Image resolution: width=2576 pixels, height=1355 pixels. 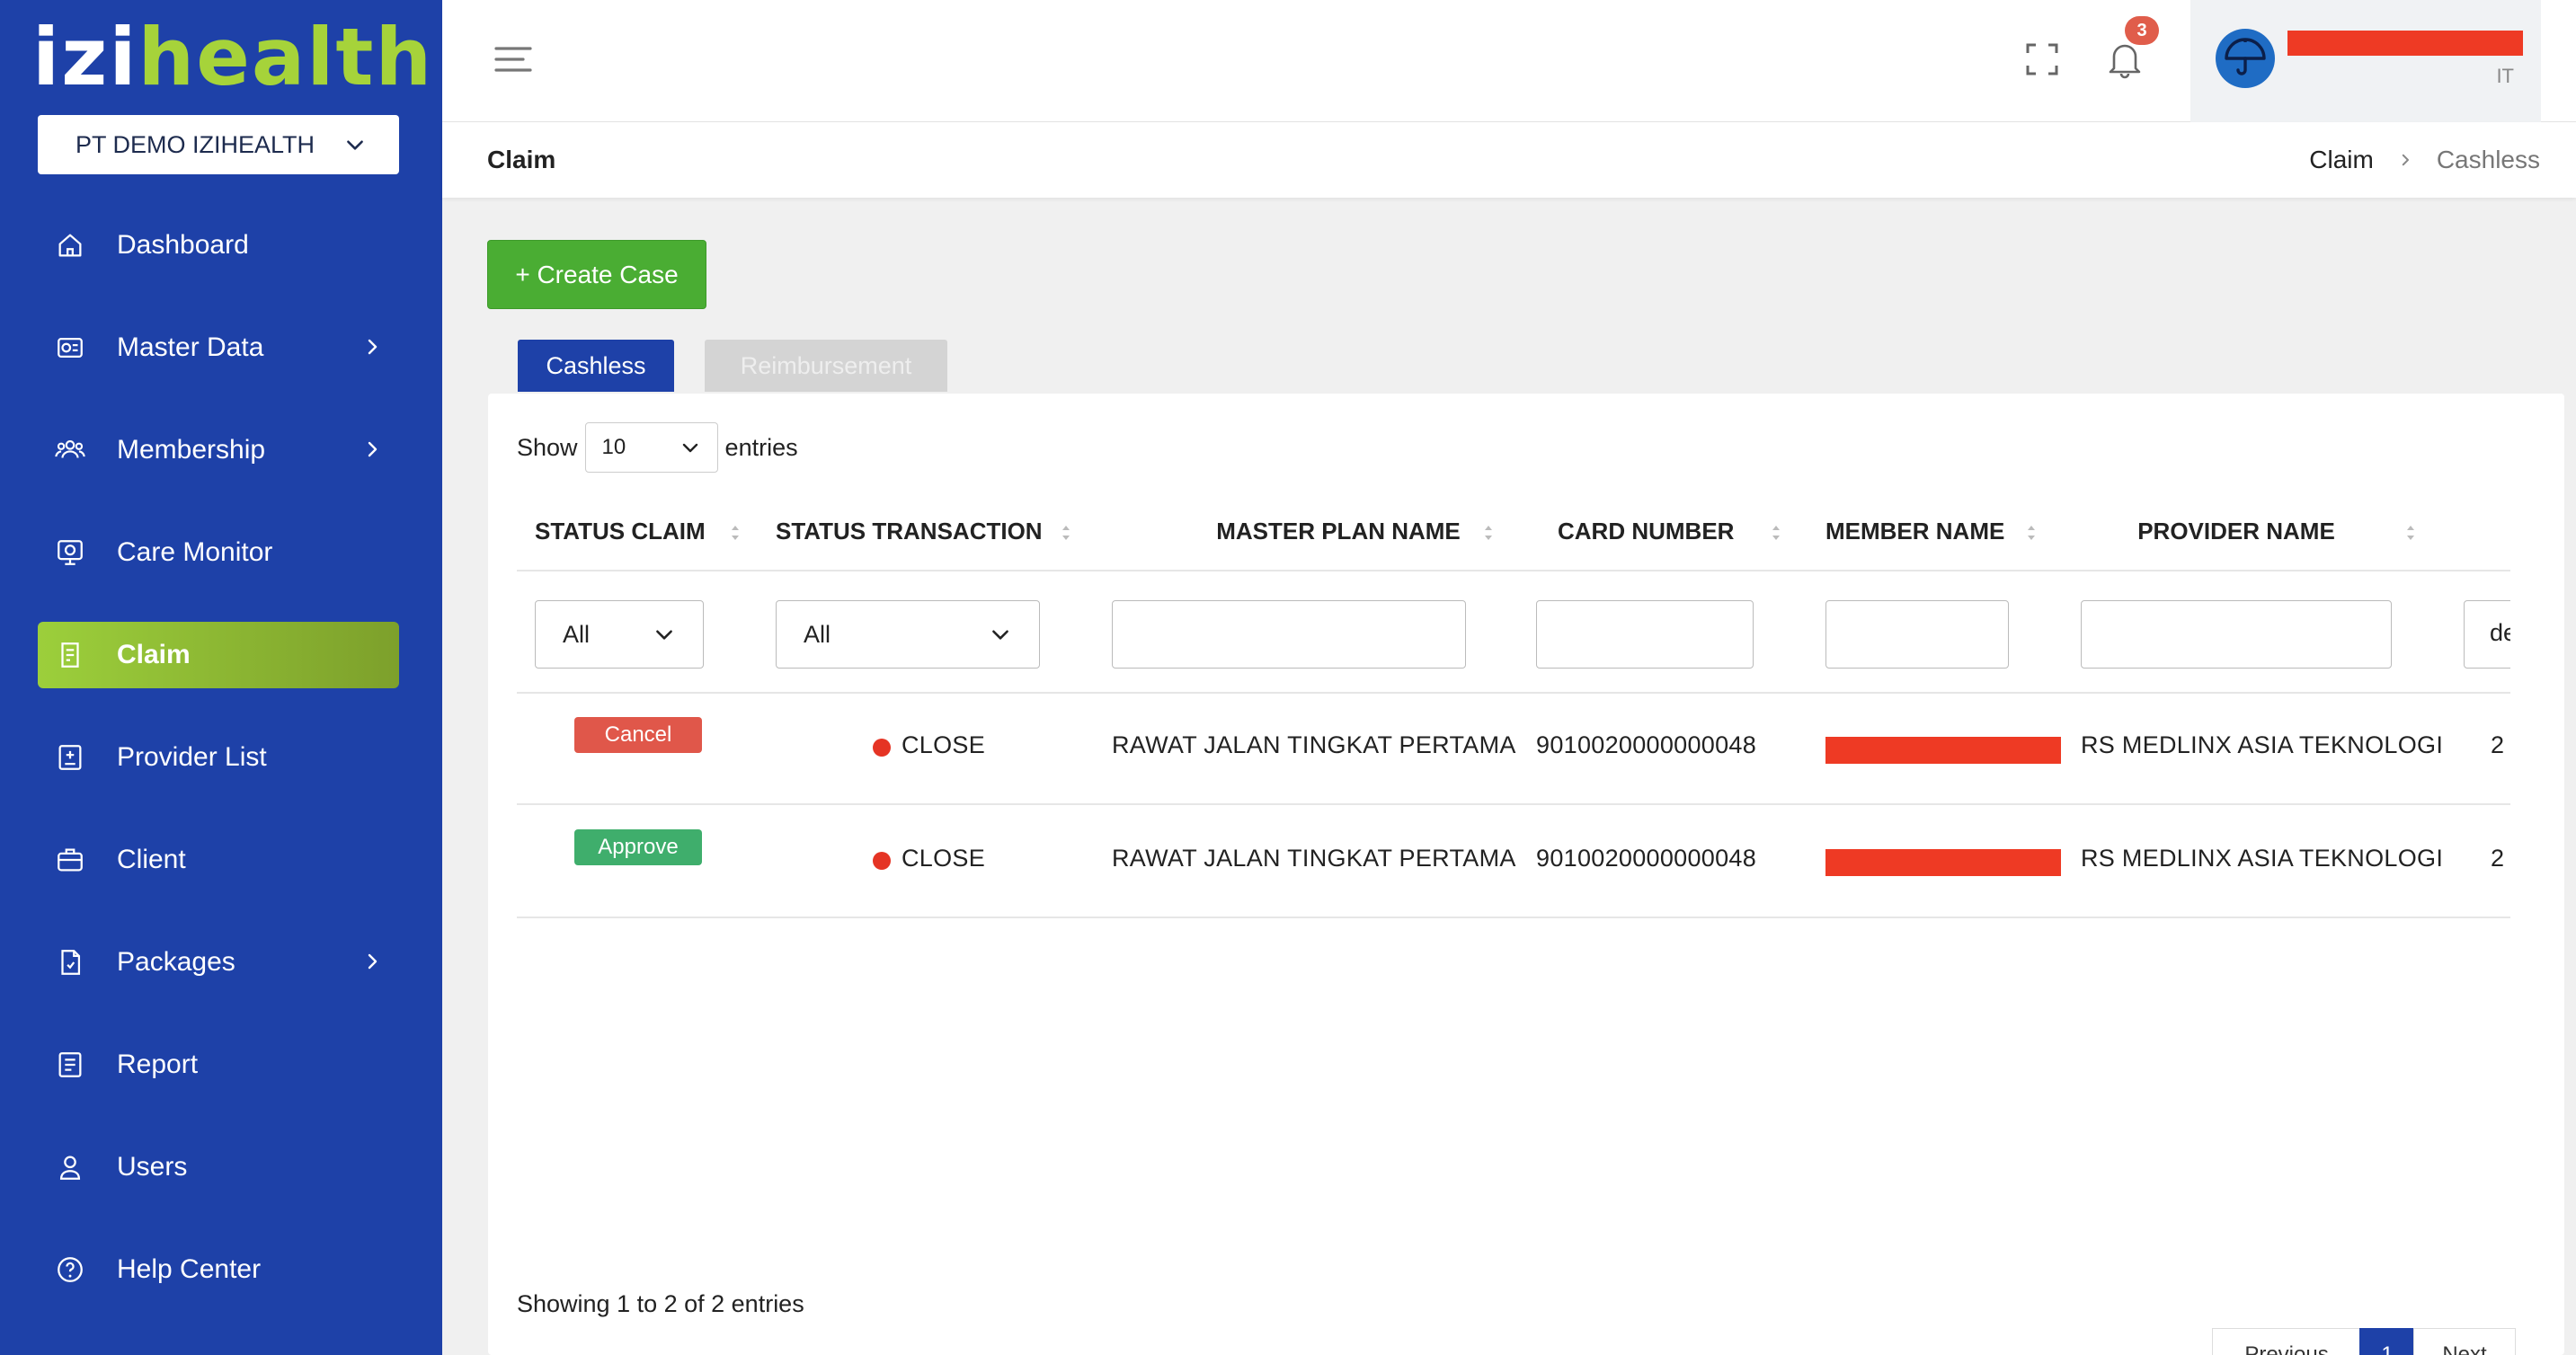 What do you see at coordinates (1513, 693) in the screenshot?
I see `filter-divider` at bounding box center [1513, 693].